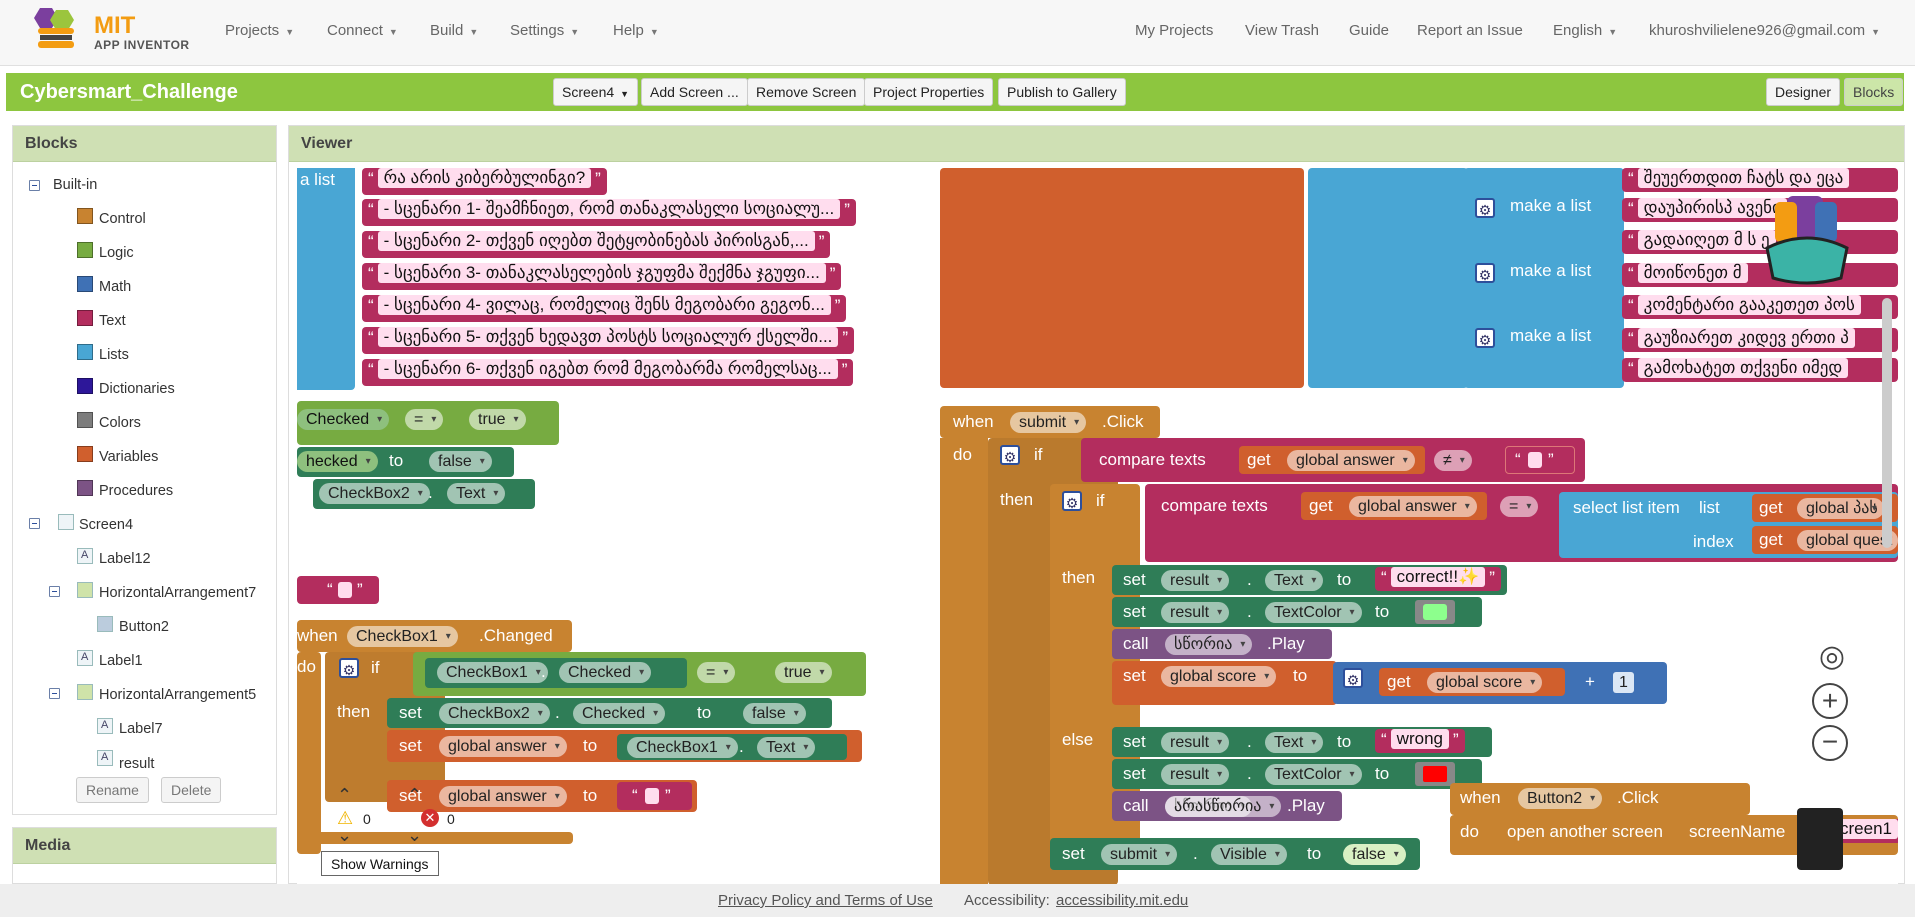 The height and width of the screenshot is (917, 1915). Describe the element at coordinates (1760, 370) in the screenshot. I see `string-block: “გამოხატეთ თქვენი იმედ` at that location.